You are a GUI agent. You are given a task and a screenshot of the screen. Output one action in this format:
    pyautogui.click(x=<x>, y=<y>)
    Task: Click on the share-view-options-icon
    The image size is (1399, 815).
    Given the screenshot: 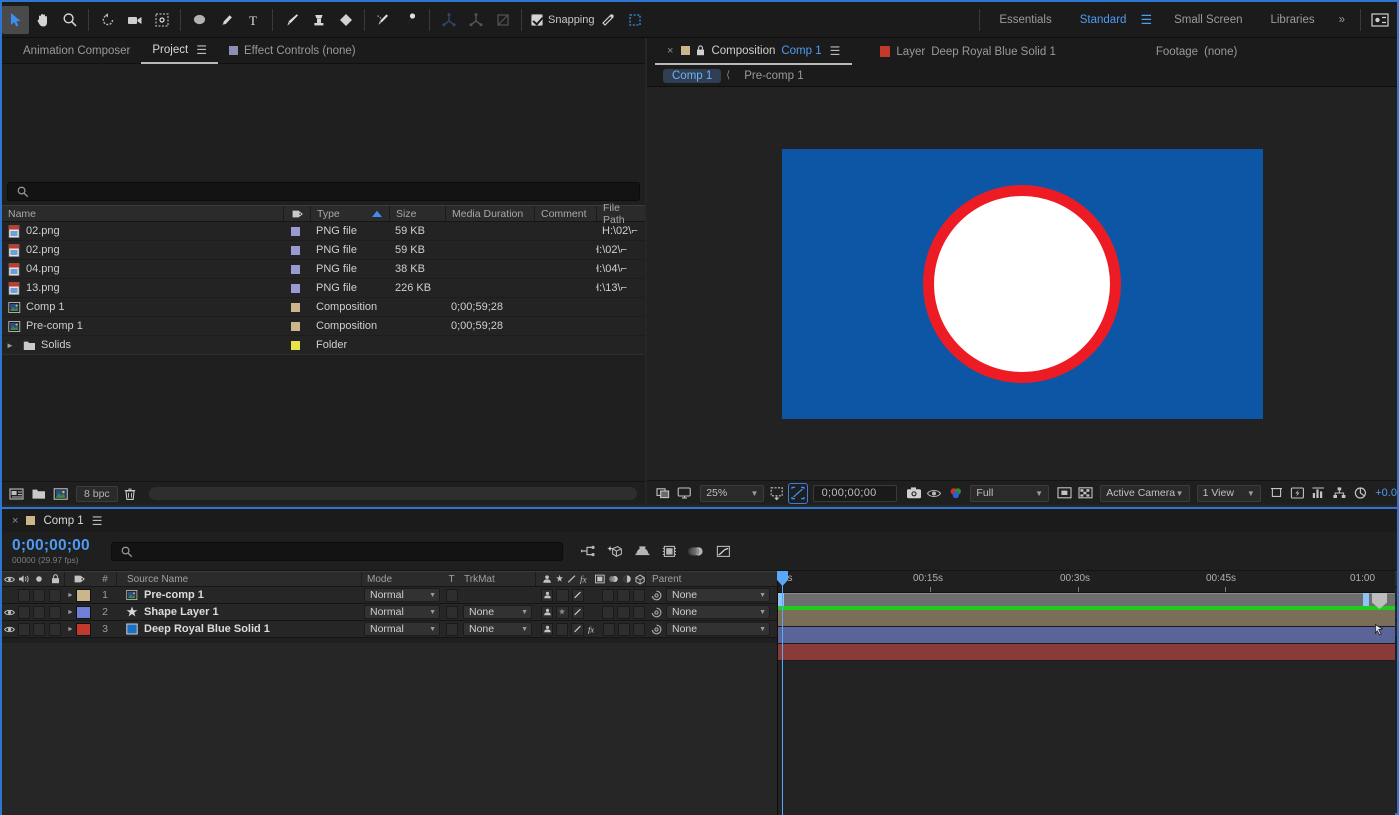 What is the action you would take?
    pyautogui.click(x=1276, y=493)
    